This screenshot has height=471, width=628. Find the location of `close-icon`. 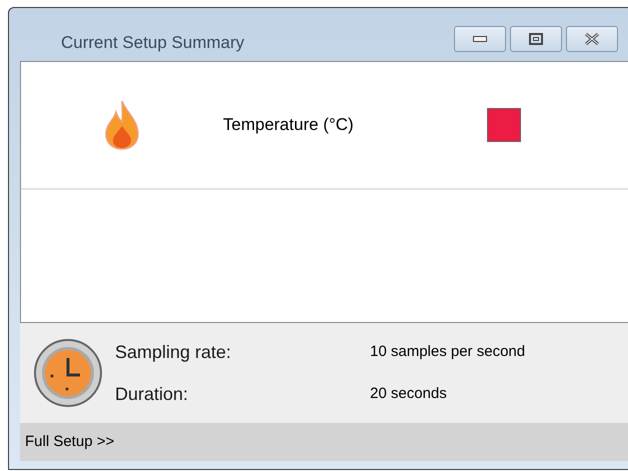

close-icon is located at coordinates (592, 38).